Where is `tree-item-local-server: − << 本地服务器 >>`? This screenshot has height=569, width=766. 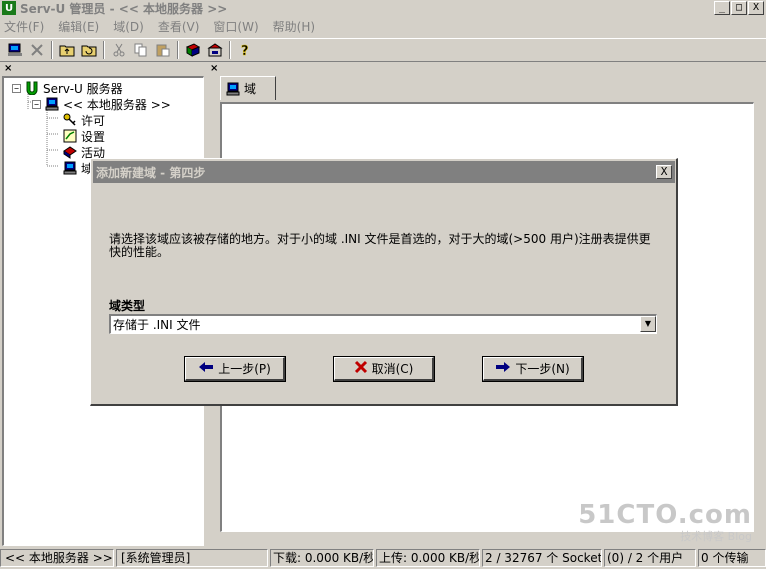
tree-item-local-server: − << 本地服务器 >> is located at coordinates (101, 104).